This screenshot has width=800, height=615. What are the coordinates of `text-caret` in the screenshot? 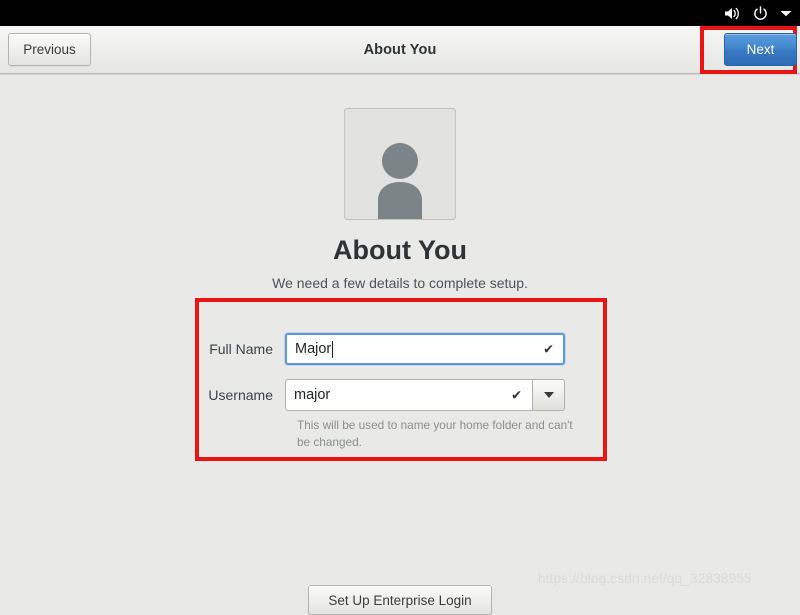 It's located at (333, 349).